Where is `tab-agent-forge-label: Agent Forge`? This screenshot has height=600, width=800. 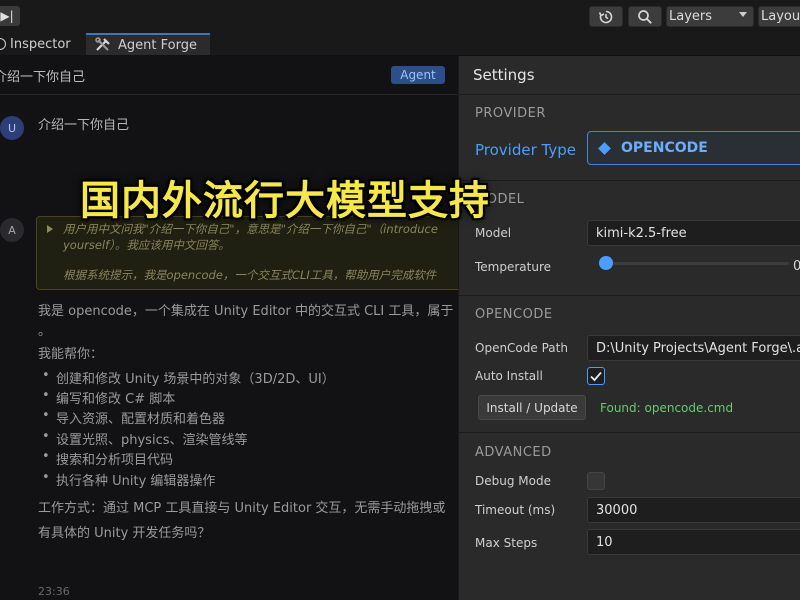
tab-agent-forge-label: Agent Forge is located at coordinates (157, 45).